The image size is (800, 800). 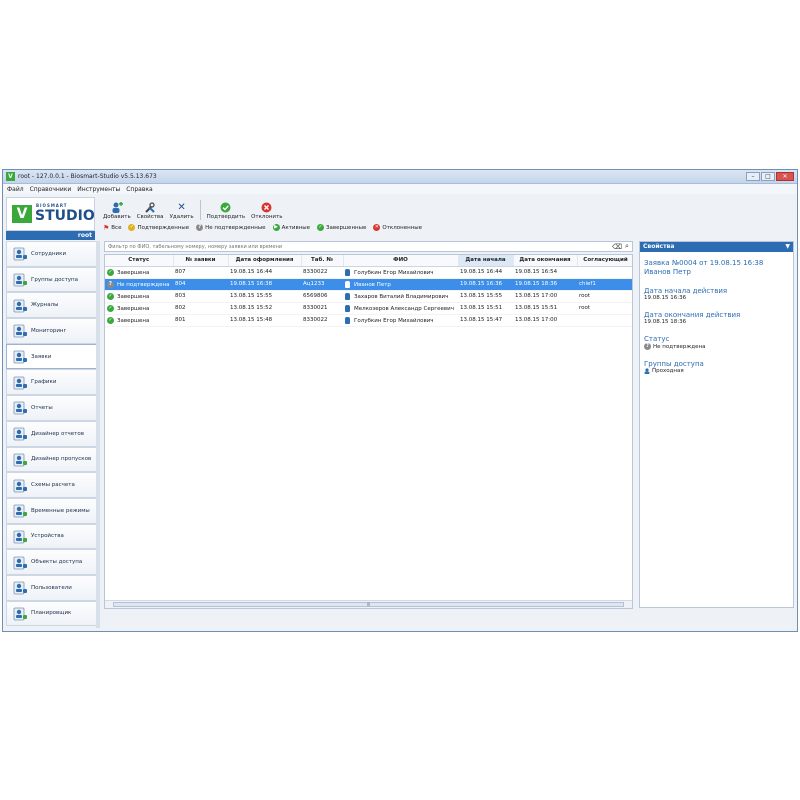 I want to click on filter-active: ▶ Активные, so click(x=291, y=227).